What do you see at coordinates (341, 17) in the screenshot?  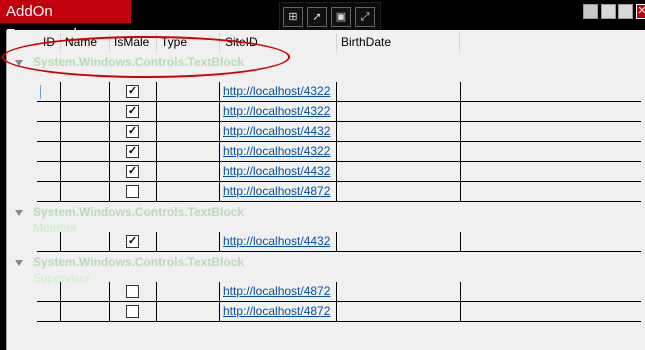 I see `frame-icon: ▣` at bounding box center [341, 17].